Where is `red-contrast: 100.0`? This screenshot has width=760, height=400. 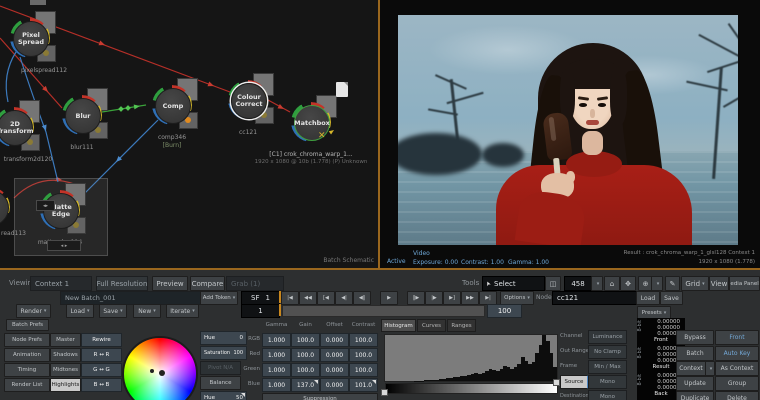
red-contrast: 100.0 is located at coordinates (363, 355).